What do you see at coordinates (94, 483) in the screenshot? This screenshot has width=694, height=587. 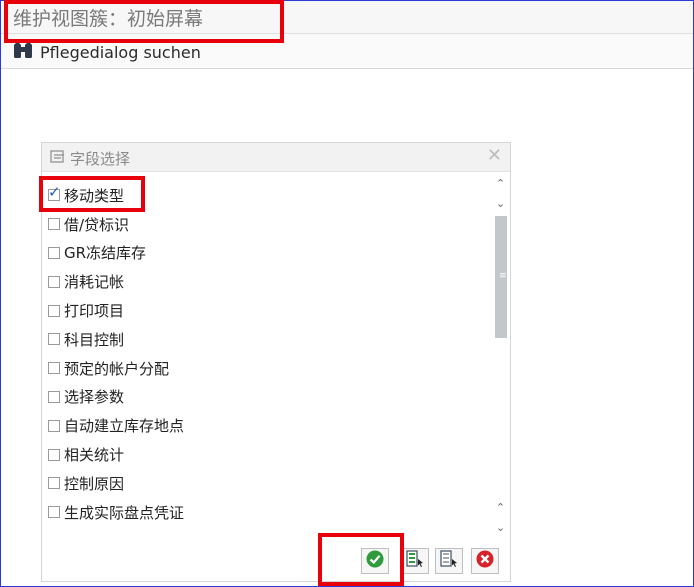 I see `list-item-label: 控制原因` at bounding box center [94, 483].